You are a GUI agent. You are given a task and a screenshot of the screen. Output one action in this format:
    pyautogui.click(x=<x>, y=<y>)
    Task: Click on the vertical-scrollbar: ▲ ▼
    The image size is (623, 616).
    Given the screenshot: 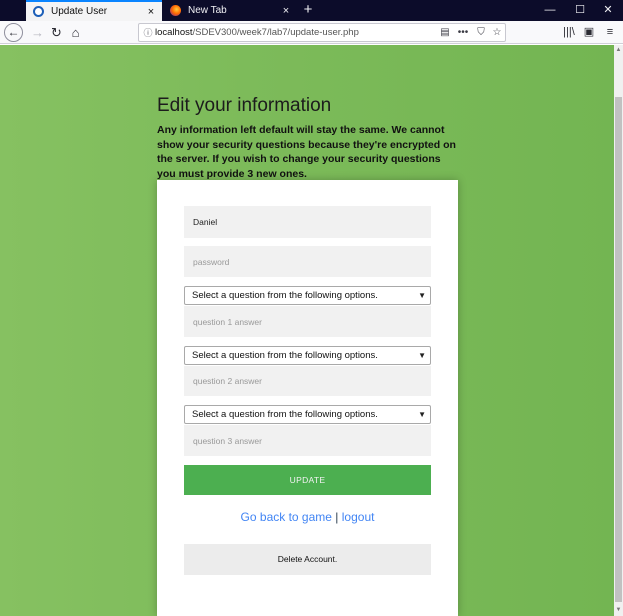 What is the action you would take?
    pyautogui.click(x=618, y=330)
    